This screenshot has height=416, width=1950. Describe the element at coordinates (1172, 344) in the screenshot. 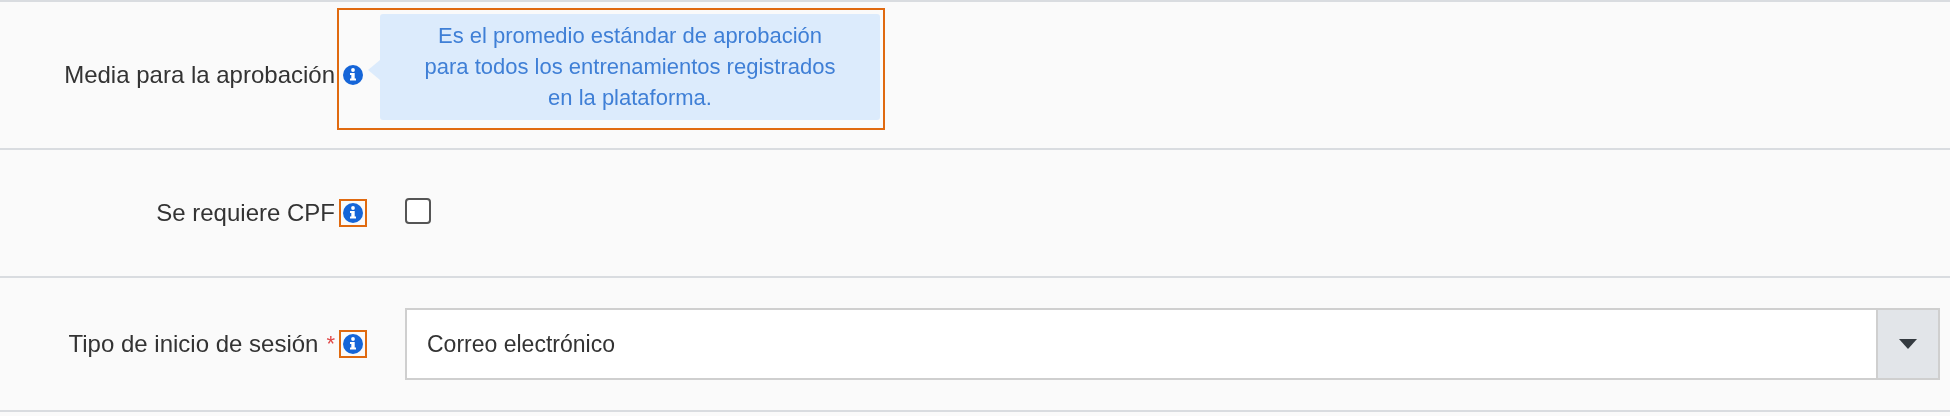

I see `login-type-select: Correo electrónico` at that location.